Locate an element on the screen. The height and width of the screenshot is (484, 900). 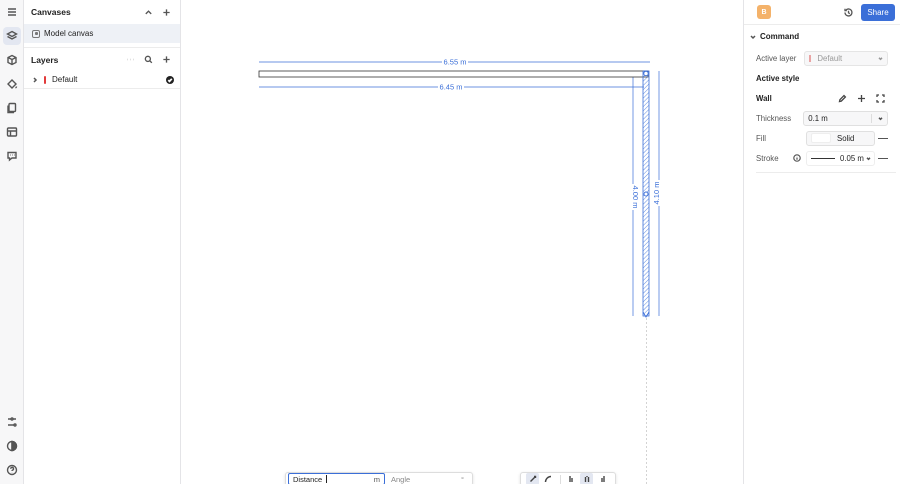
menu-icon is located at coordinates (12, 12).